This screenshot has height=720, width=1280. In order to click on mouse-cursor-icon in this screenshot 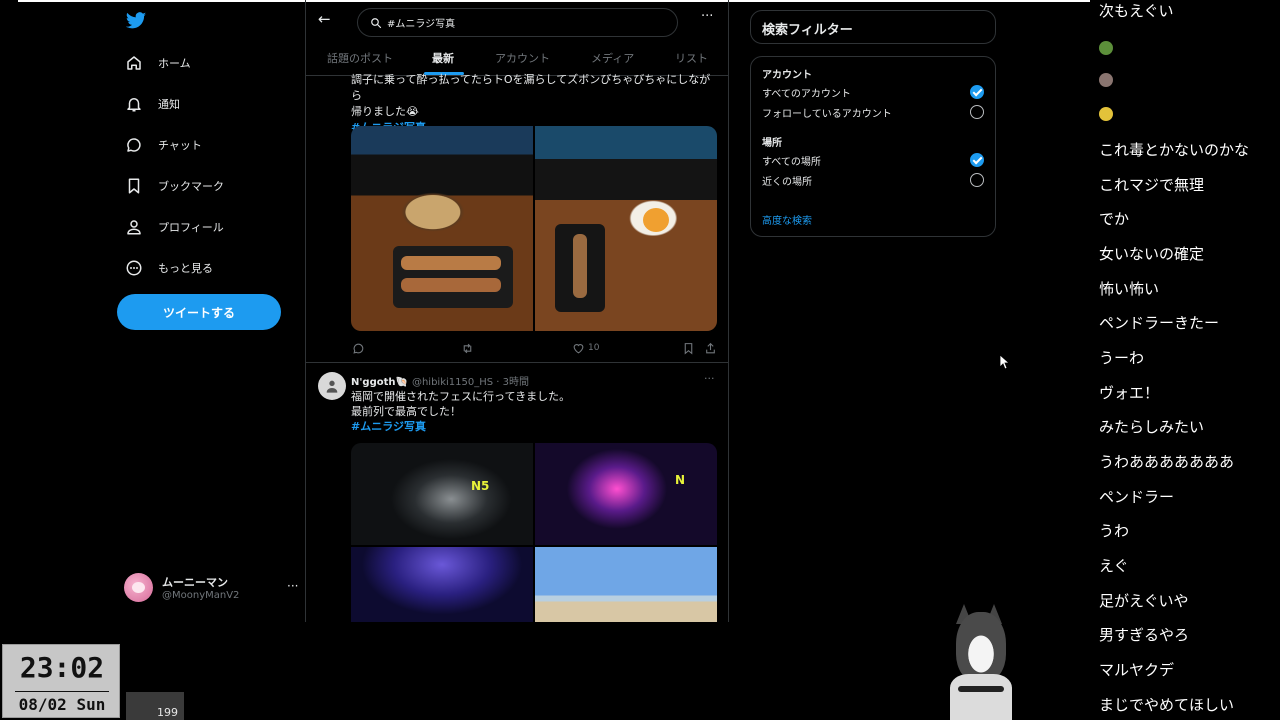, I will do `click(1004, 362)`.